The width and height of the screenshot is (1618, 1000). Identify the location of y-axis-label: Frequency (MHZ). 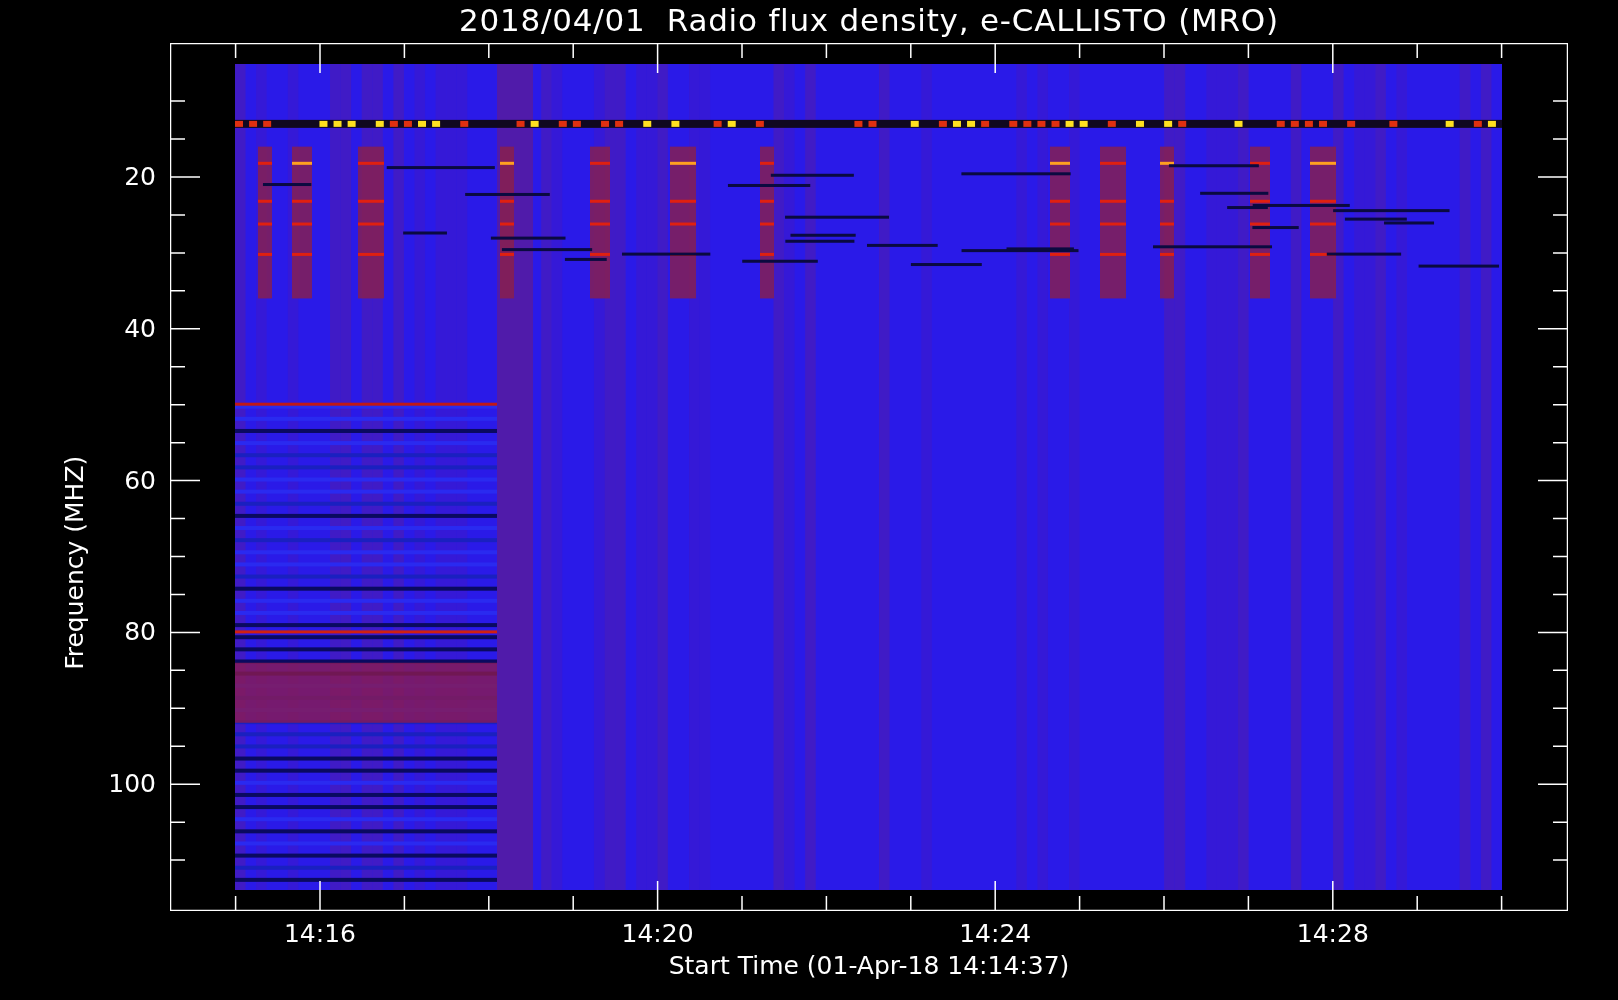
(75, 563).